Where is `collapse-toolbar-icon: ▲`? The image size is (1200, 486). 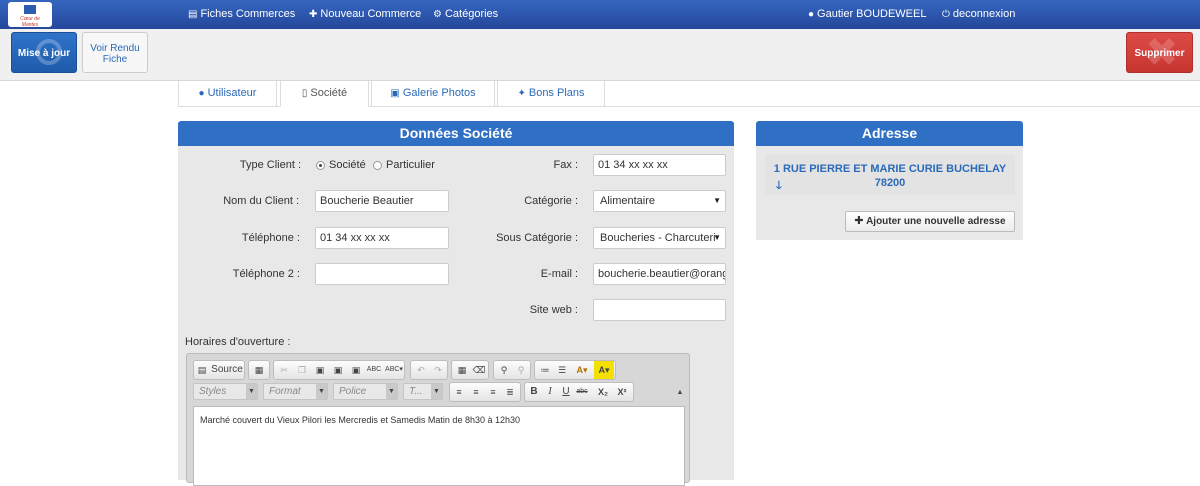
collapse-toolbar-icon: ▲ is located at coordinates (680, 393).